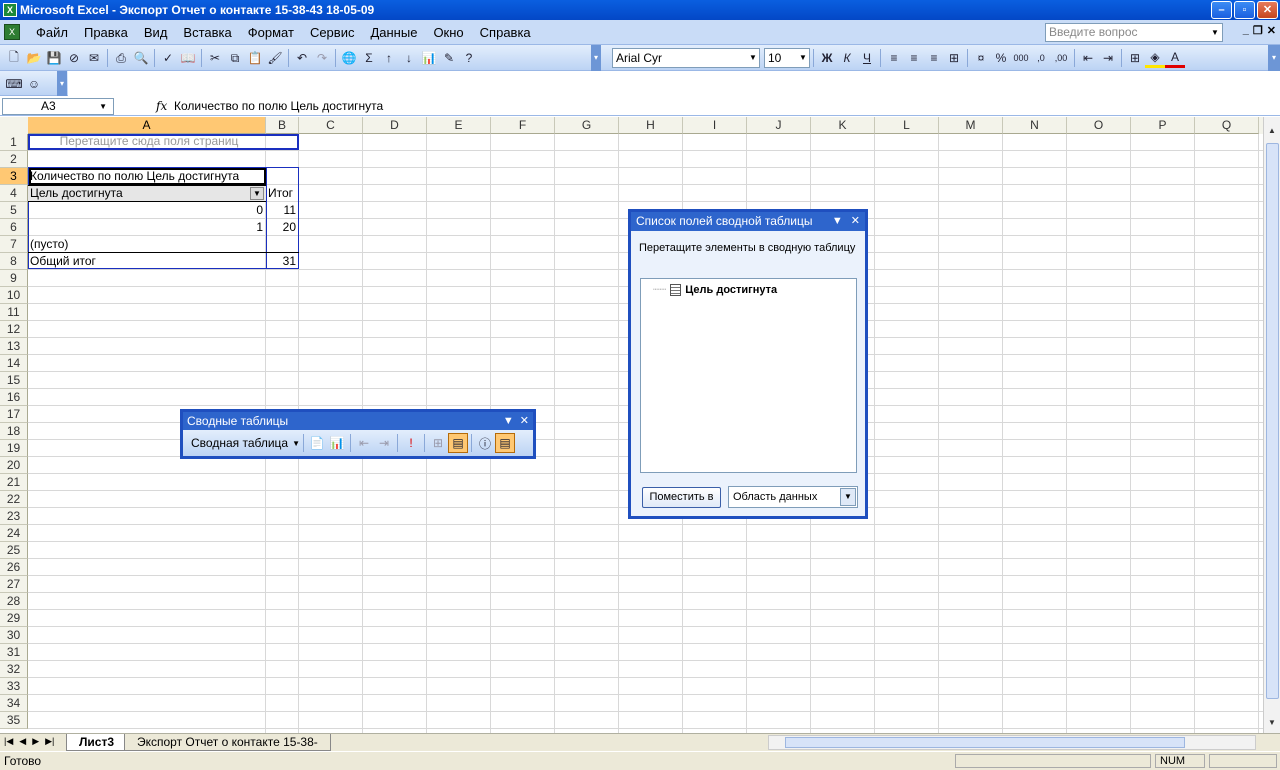  Describe the element at coordinates (411, 443) in the screenshot. I see `refresh-data-icon: !` at that location.